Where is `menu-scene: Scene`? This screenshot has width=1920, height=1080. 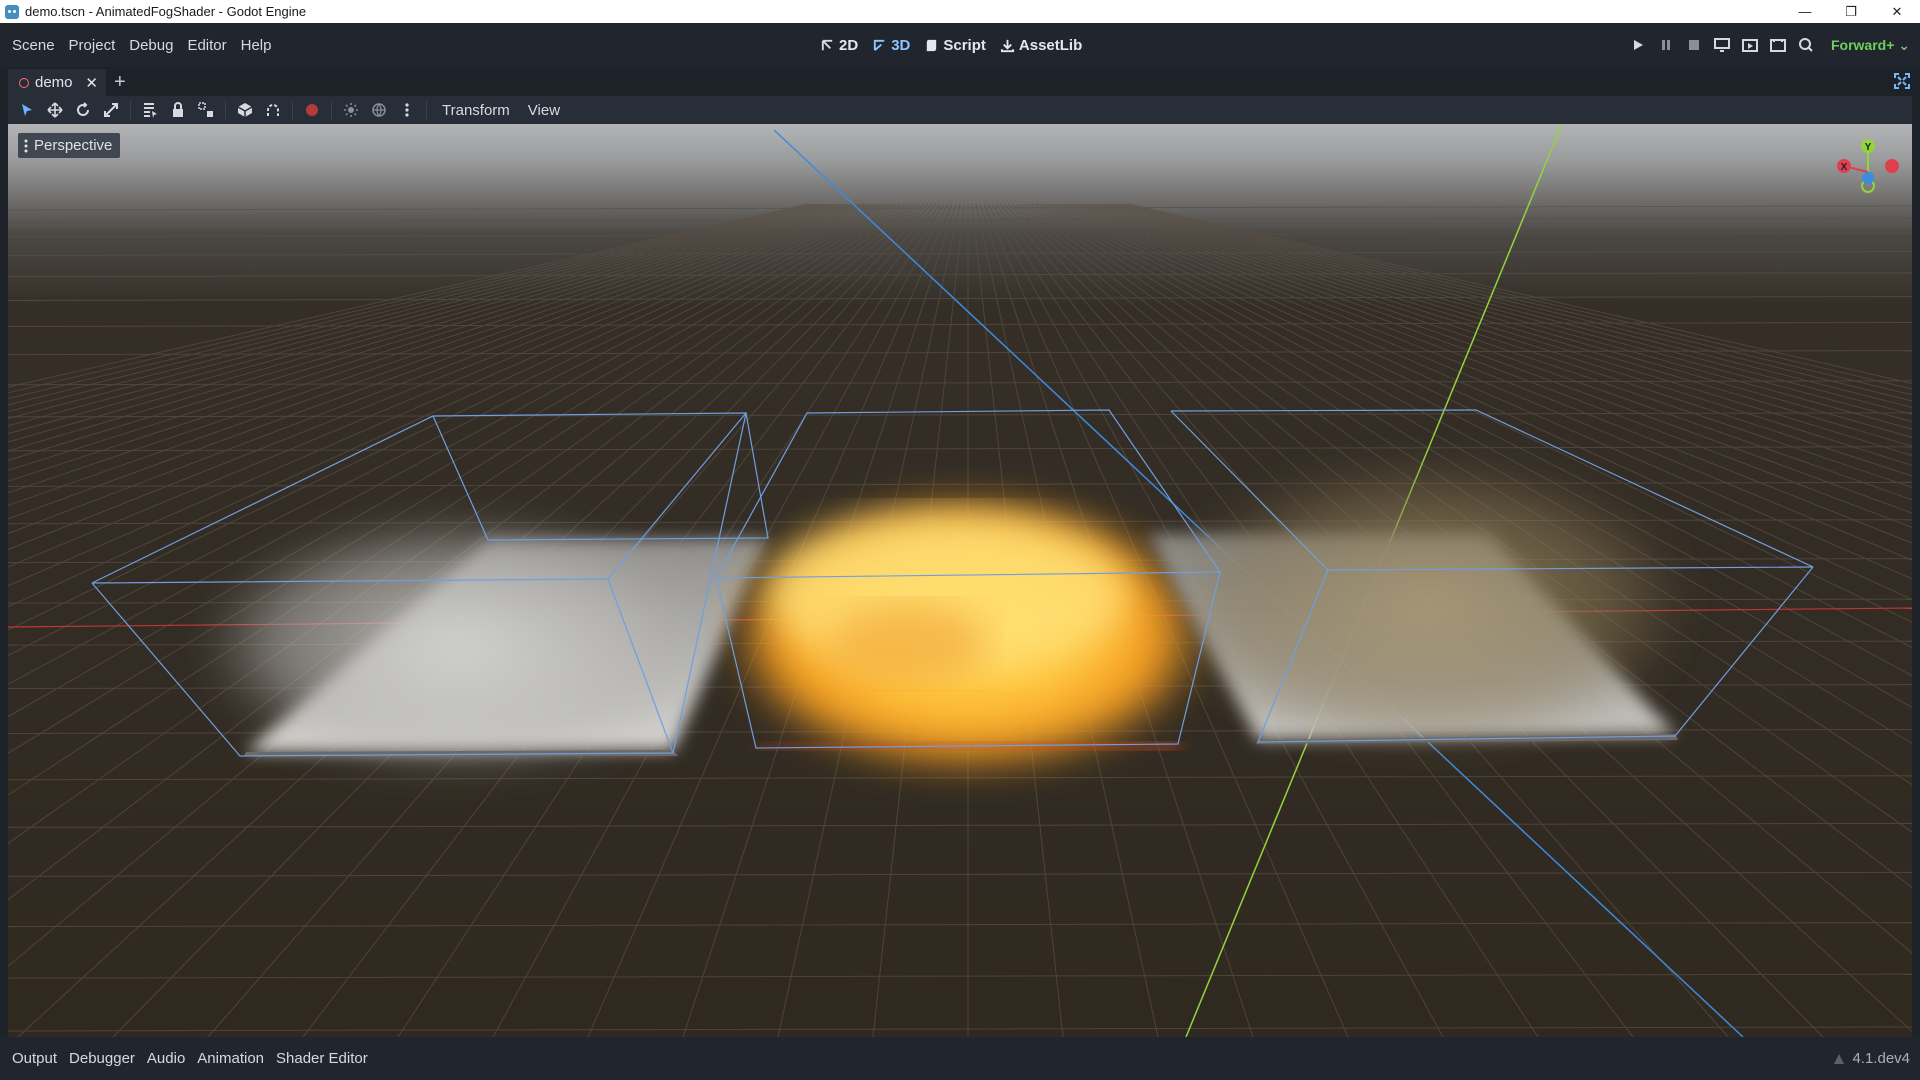 menu-scene: Scene is located at coordinates (33, 45).